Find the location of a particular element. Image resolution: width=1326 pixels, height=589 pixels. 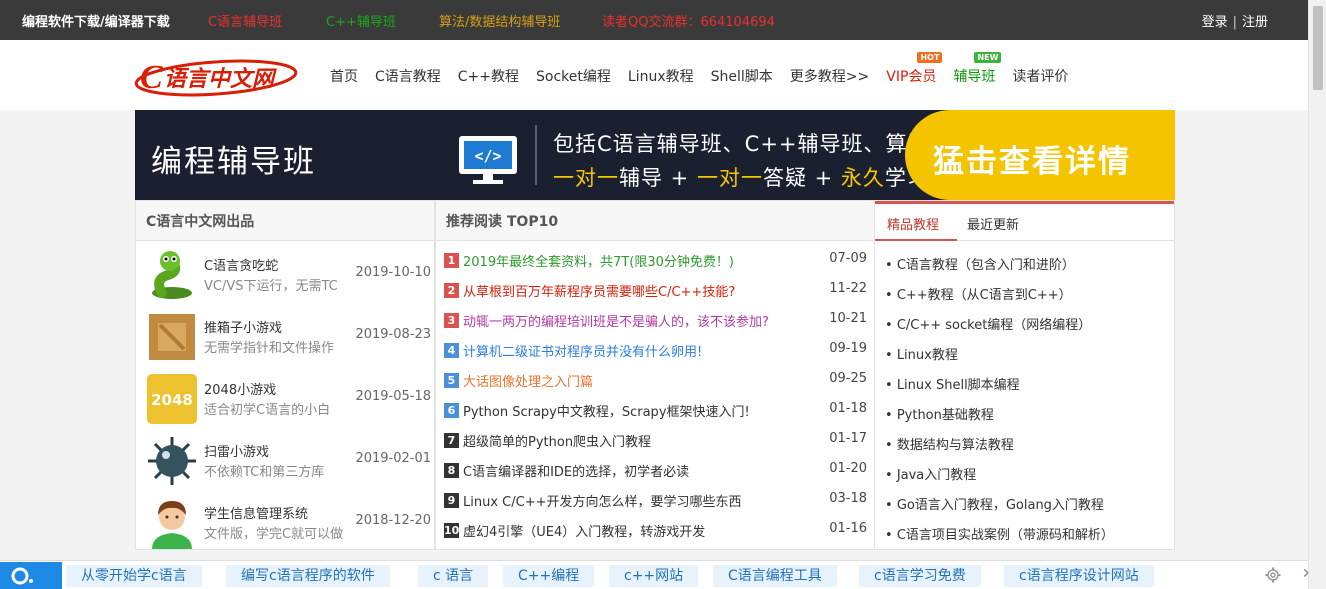

site-logo: C 语言中文网 is located at coordinates (218, 77).